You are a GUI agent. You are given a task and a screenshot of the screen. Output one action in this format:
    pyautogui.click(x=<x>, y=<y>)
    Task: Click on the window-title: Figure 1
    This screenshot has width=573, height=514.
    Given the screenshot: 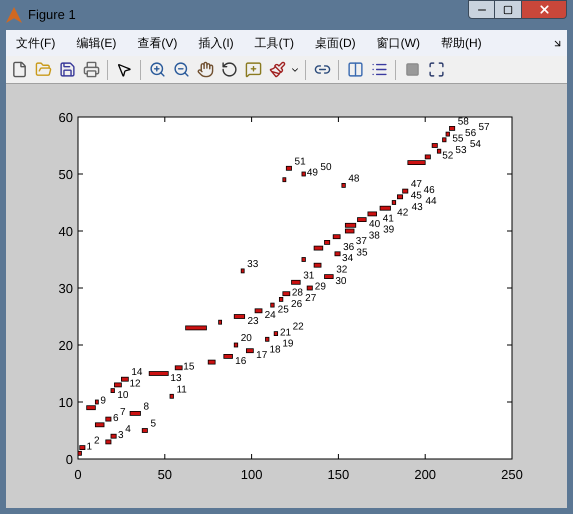 What is the action you would take?
    pyautogui.click(x=52, y=15)
    